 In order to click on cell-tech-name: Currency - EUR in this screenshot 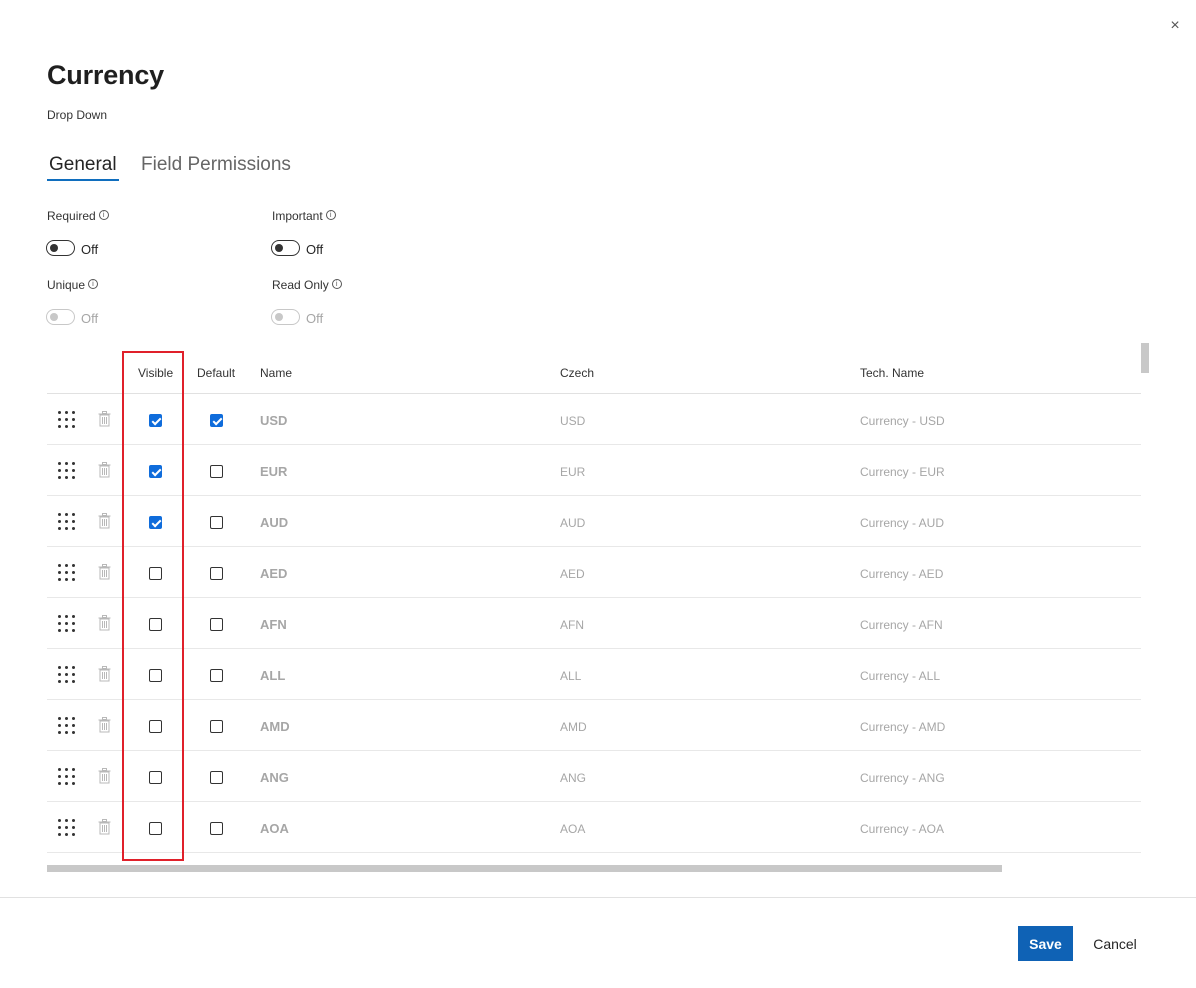, I will do `click(902, 472)`.